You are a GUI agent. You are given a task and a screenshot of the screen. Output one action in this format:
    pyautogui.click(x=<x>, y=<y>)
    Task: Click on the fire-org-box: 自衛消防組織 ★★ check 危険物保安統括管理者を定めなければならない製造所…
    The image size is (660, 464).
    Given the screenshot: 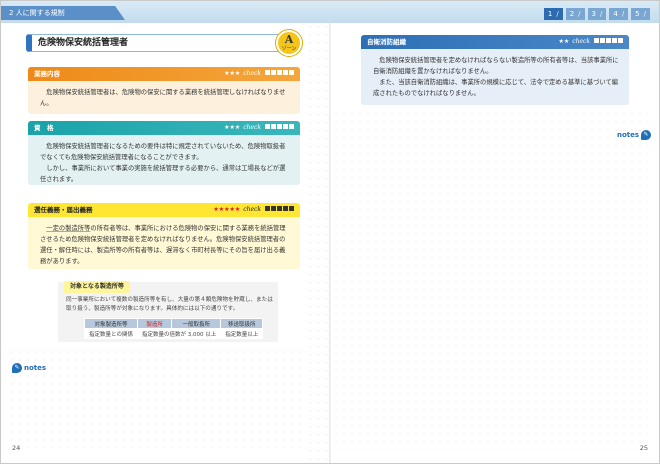 What is the action you would take?
    pyautogui.click(x=495, y=70)
    